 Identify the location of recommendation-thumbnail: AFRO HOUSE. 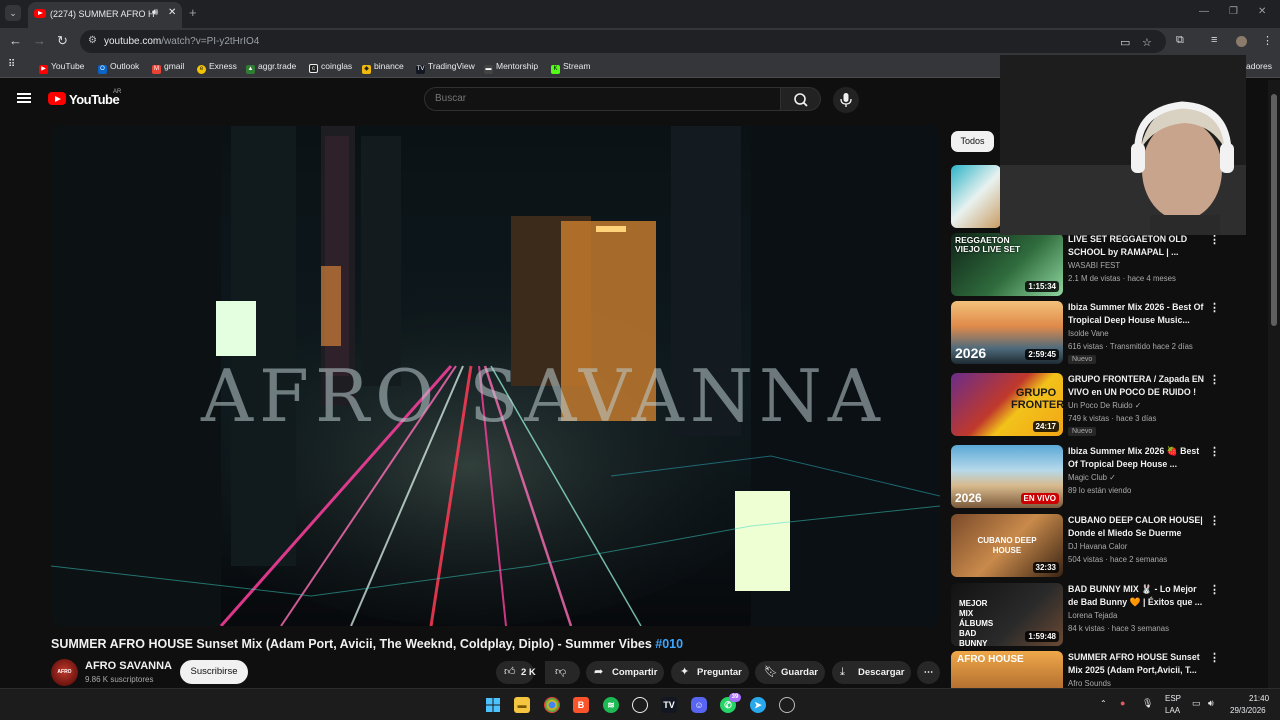
(1007, 669).